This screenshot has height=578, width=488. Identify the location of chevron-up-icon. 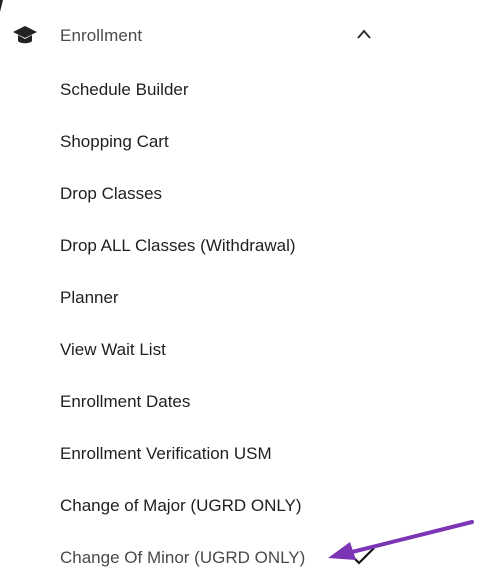
(364, 34).